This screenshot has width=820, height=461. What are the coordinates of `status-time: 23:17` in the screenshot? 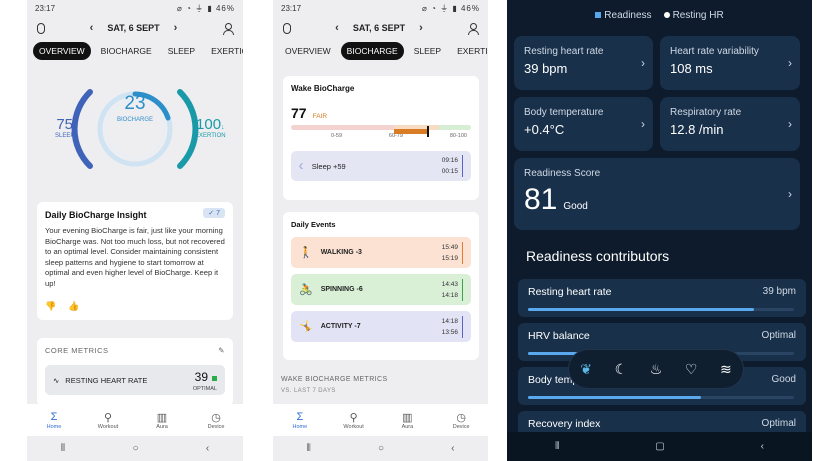 It's located at (45, 8).